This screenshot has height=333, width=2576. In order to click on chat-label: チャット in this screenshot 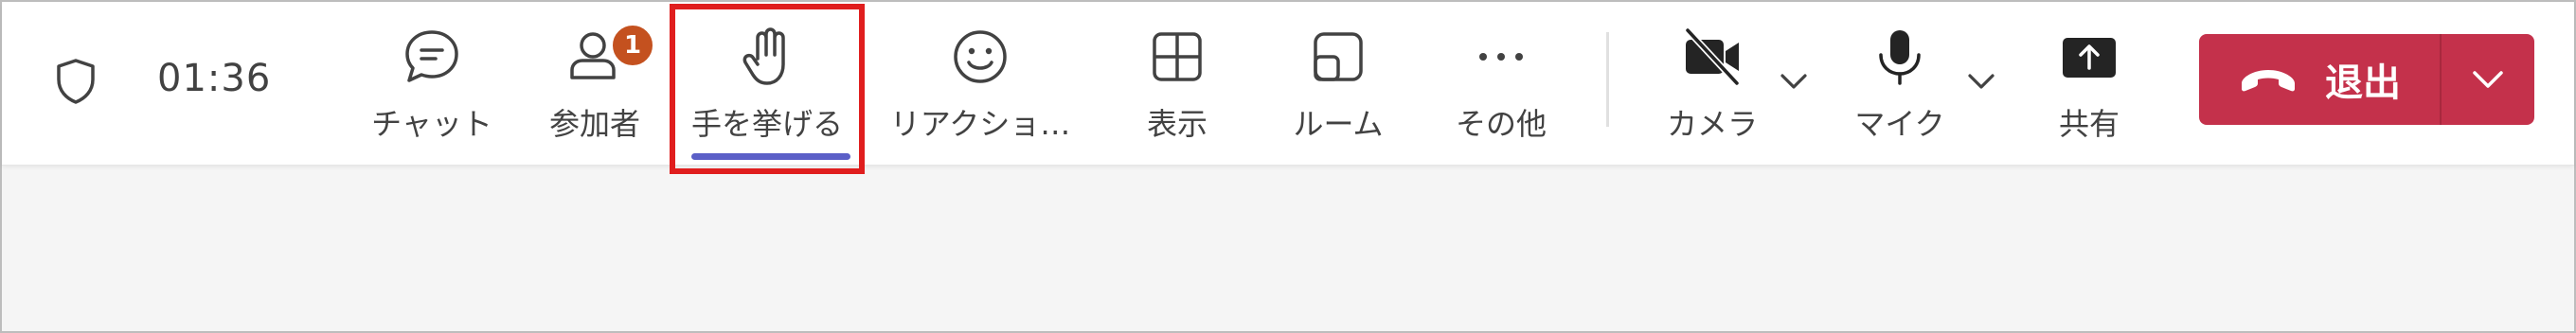, I will do `click(431, 124)`.